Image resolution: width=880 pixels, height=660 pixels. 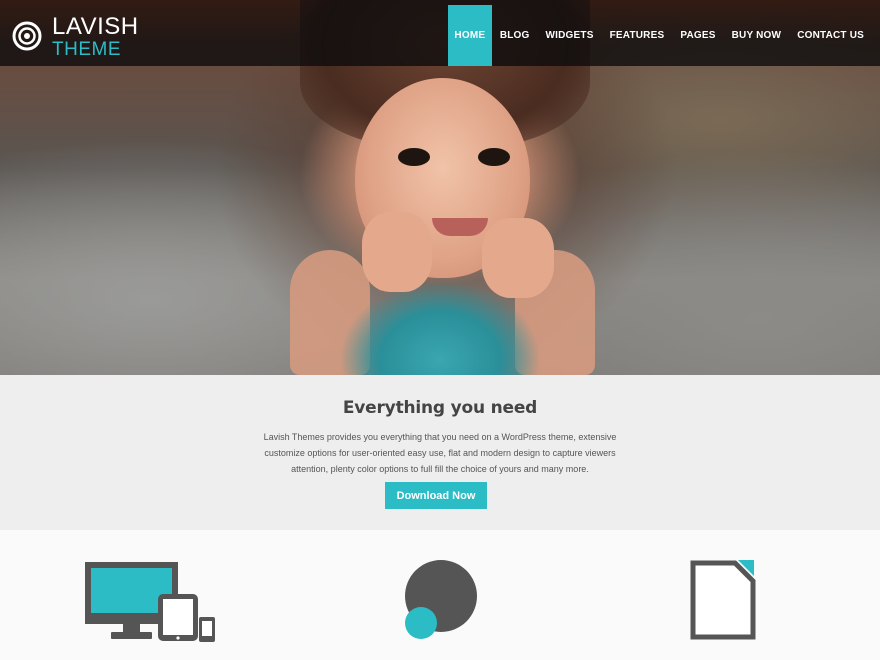 What do you see at coordinates (570, 35) in the screenshot?
I see `nav-item-widgets: WIDGETS` at bounding box center [570, 35].